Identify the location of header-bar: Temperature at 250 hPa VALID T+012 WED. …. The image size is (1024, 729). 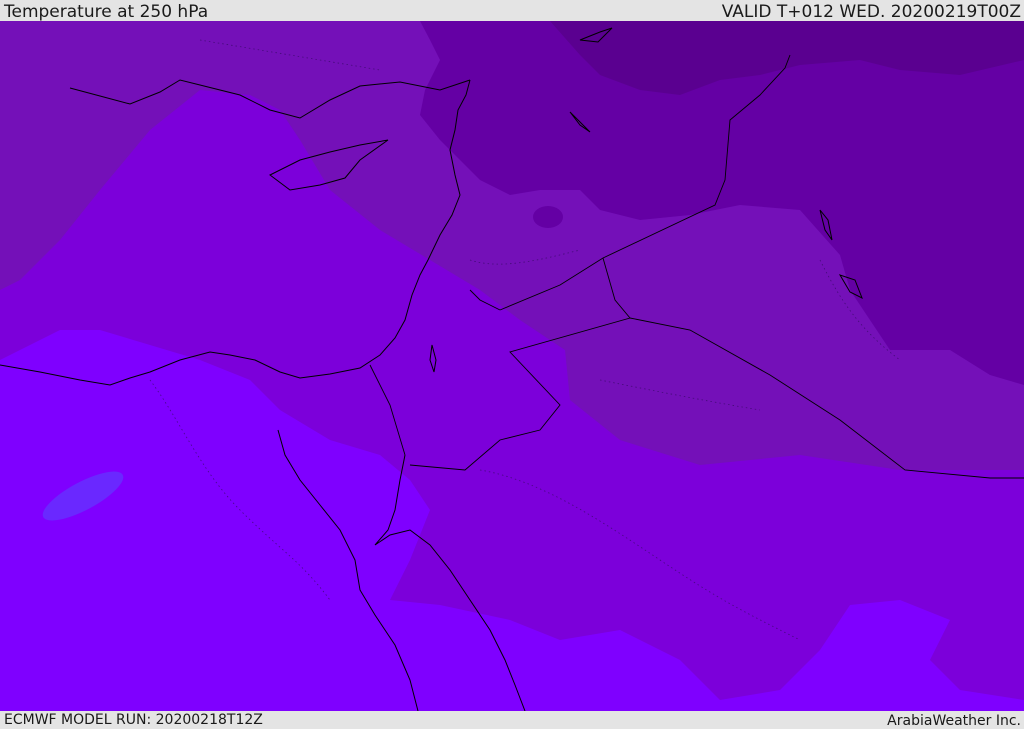
(512, 10).